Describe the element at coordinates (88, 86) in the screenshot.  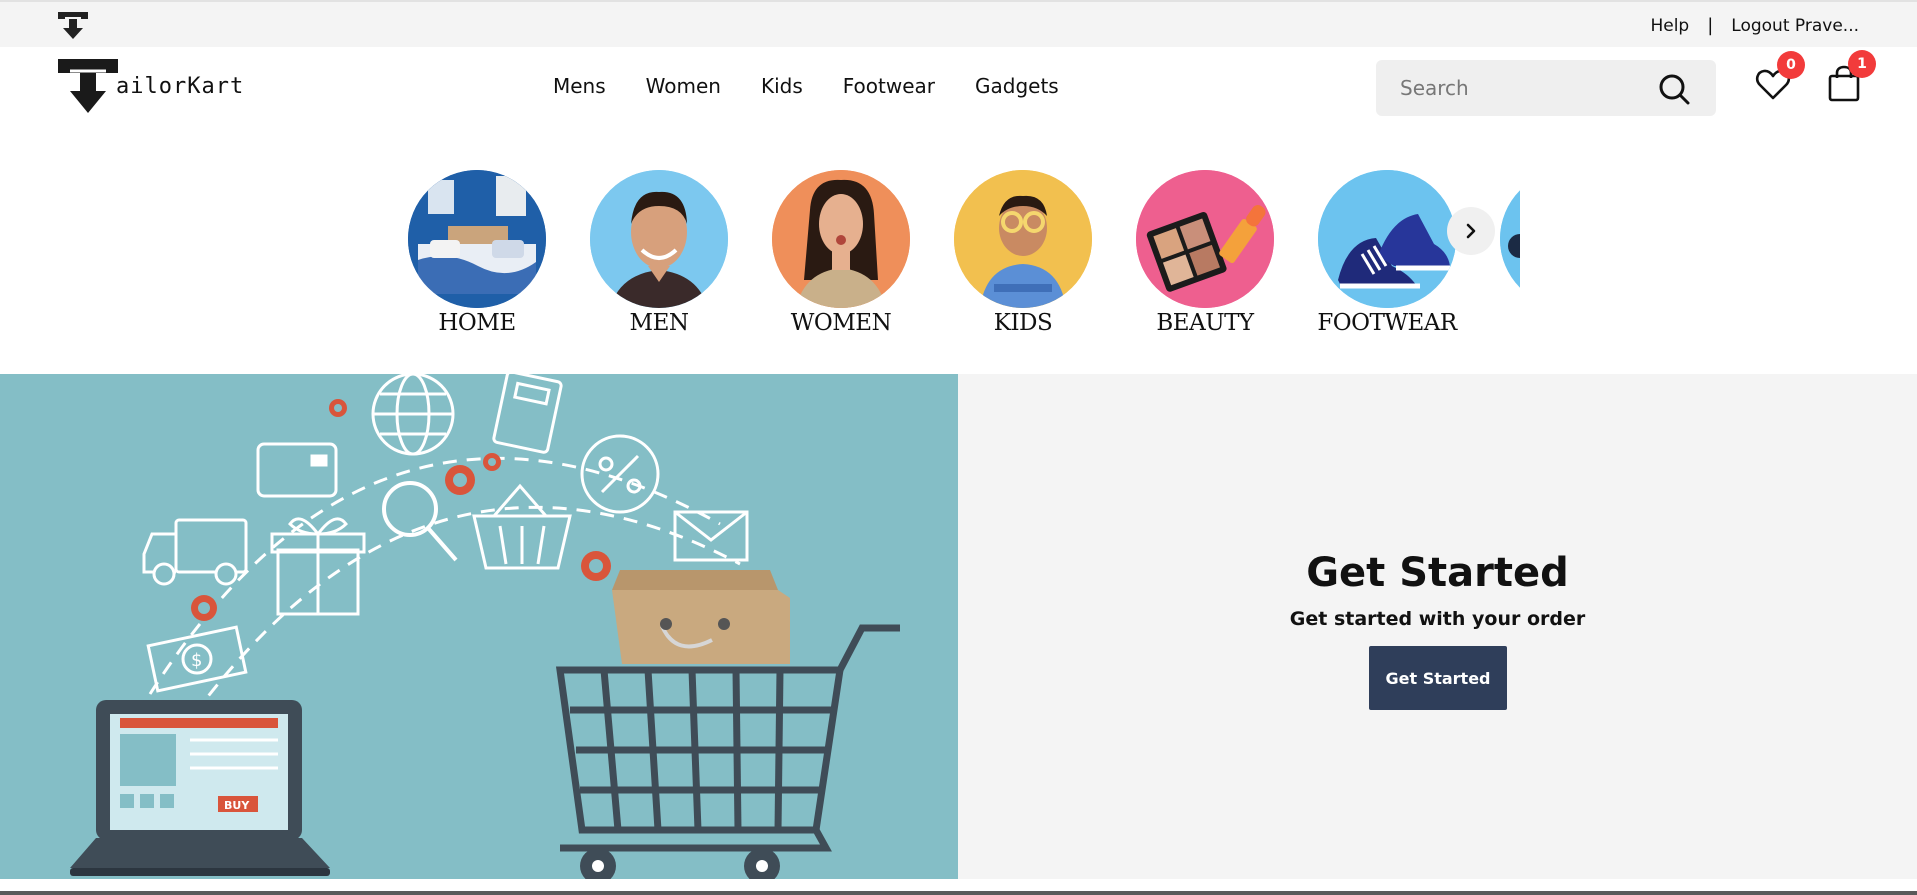
I see `tailorkart-t-logo-icon` at that location.